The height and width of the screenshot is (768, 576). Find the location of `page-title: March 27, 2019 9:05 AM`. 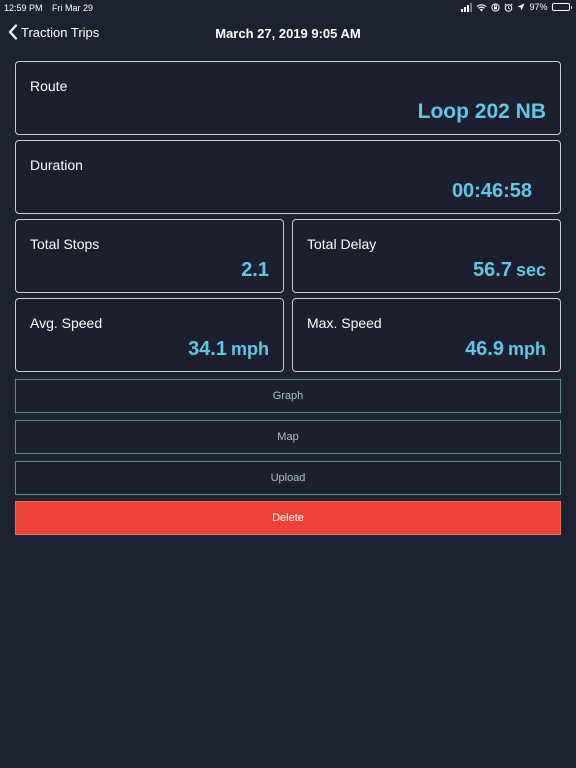

page-title: March 27, 2019 9:05 AM is located at coordinates (288, 33).